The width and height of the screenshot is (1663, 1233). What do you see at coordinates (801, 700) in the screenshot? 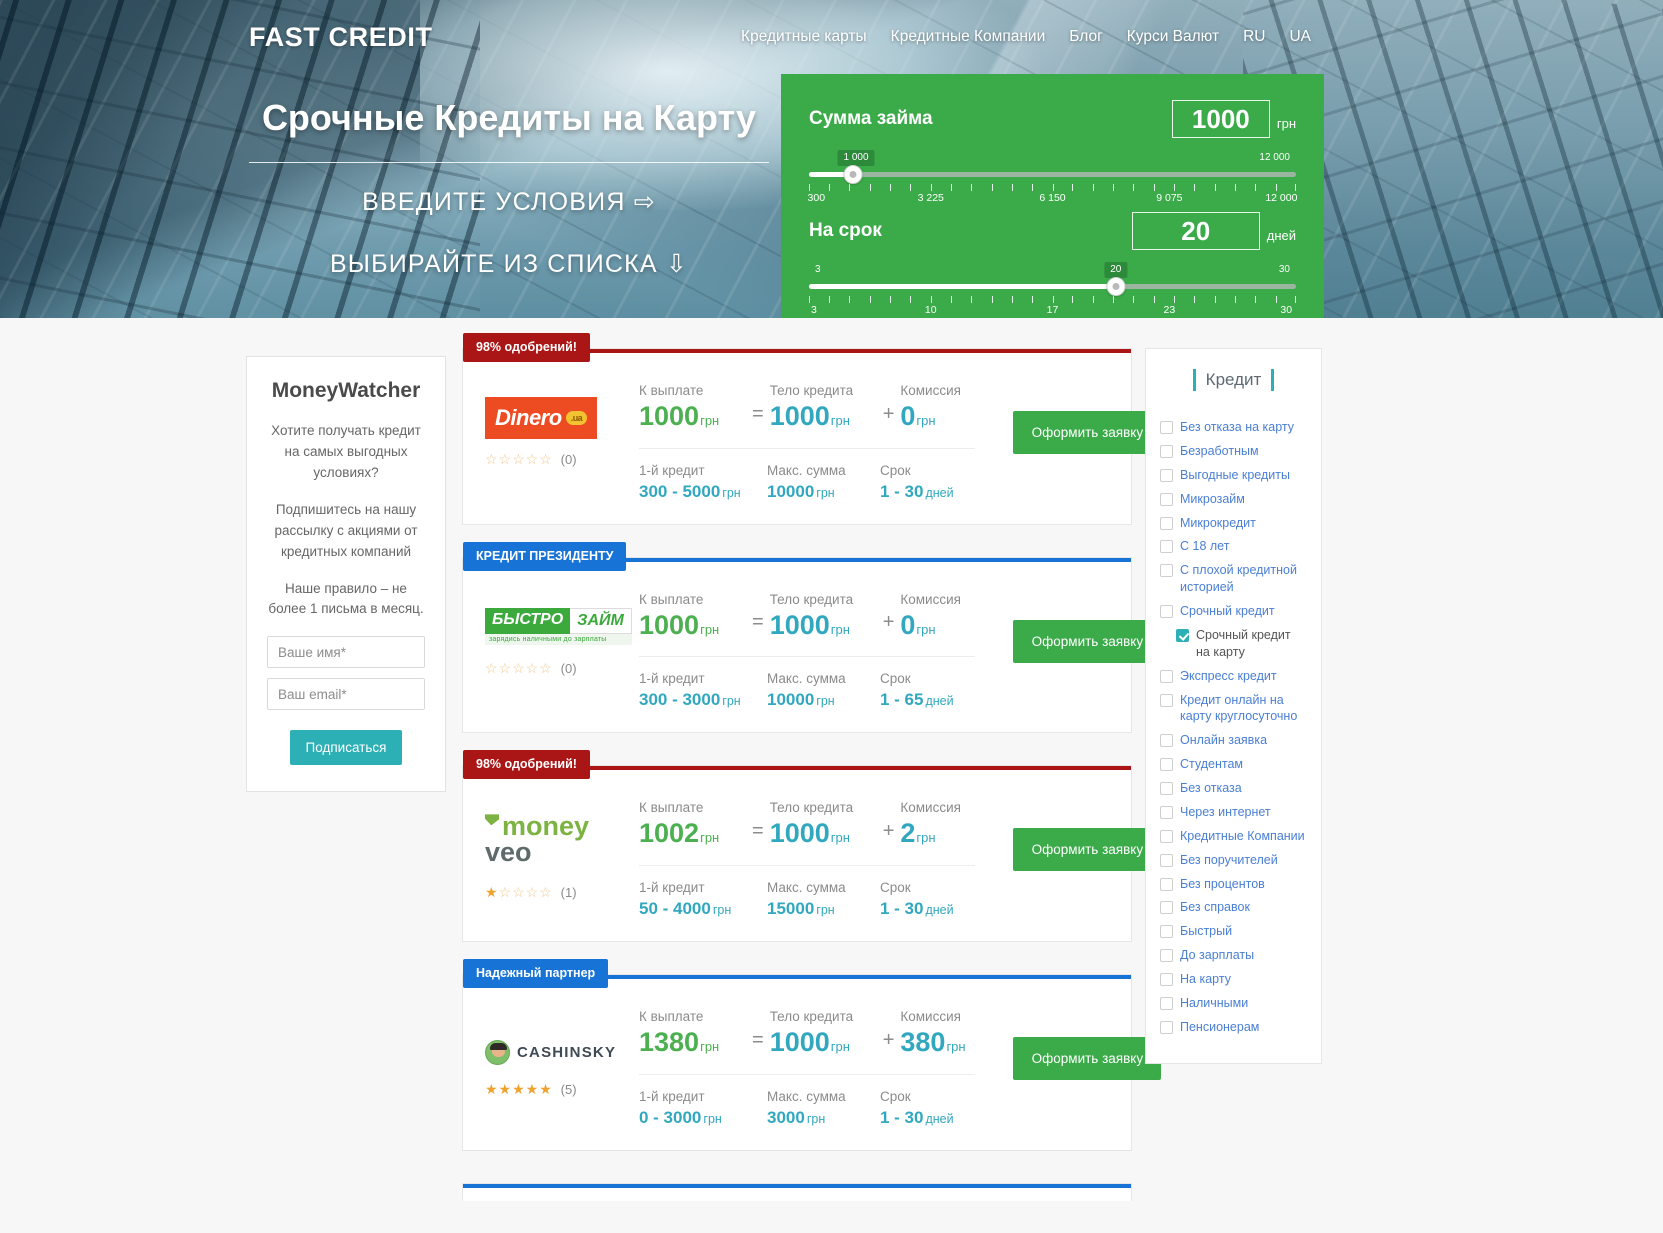
I see `max-sum-value: 10000 грн` at bounding box center [801, 700].